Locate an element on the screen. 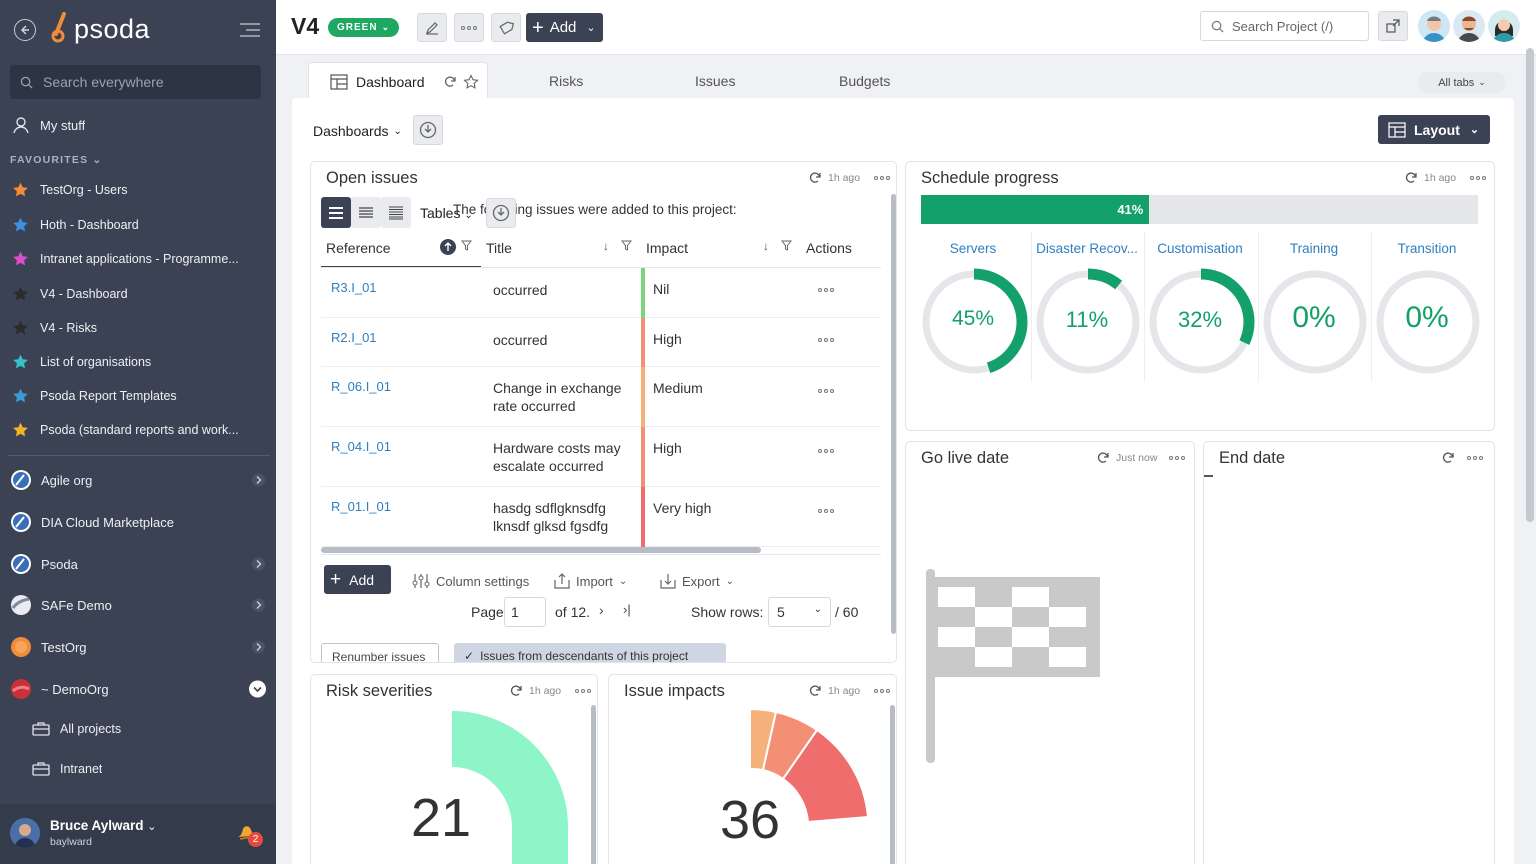 The height and width of the screenshot is (864, 1536). user-name: Bruce Aylward ⌄ is located at coordinates (103, 825).